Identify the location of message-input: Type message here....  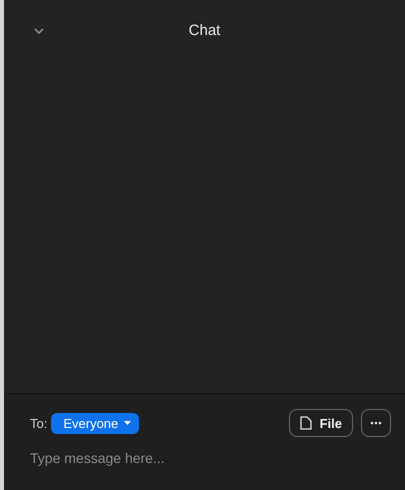
(180, 458).